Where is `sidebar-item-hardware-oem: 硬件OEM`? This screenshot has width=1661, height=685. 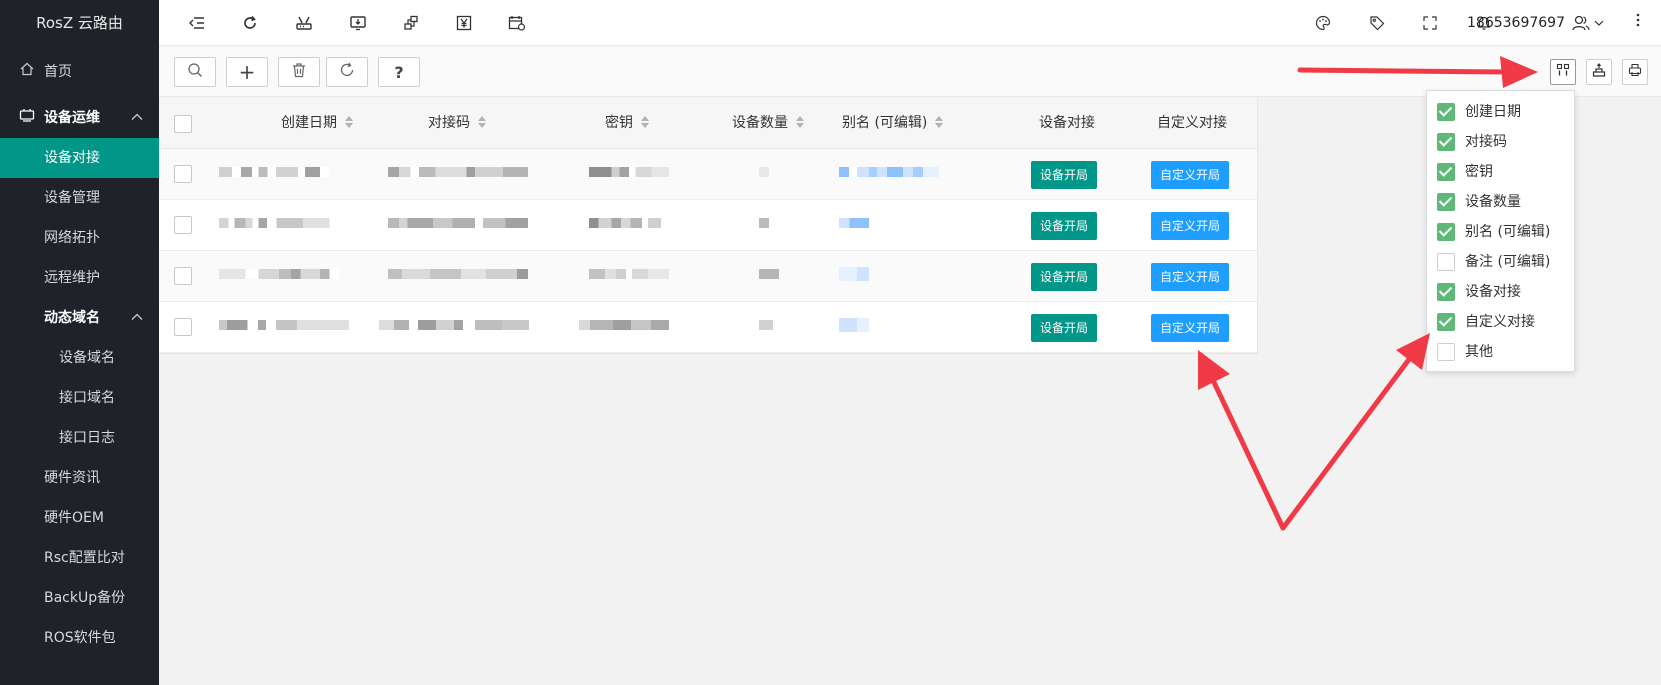
sidebar-item-hardware-oem: 硬件OEM is located at coordinates (79, 518).